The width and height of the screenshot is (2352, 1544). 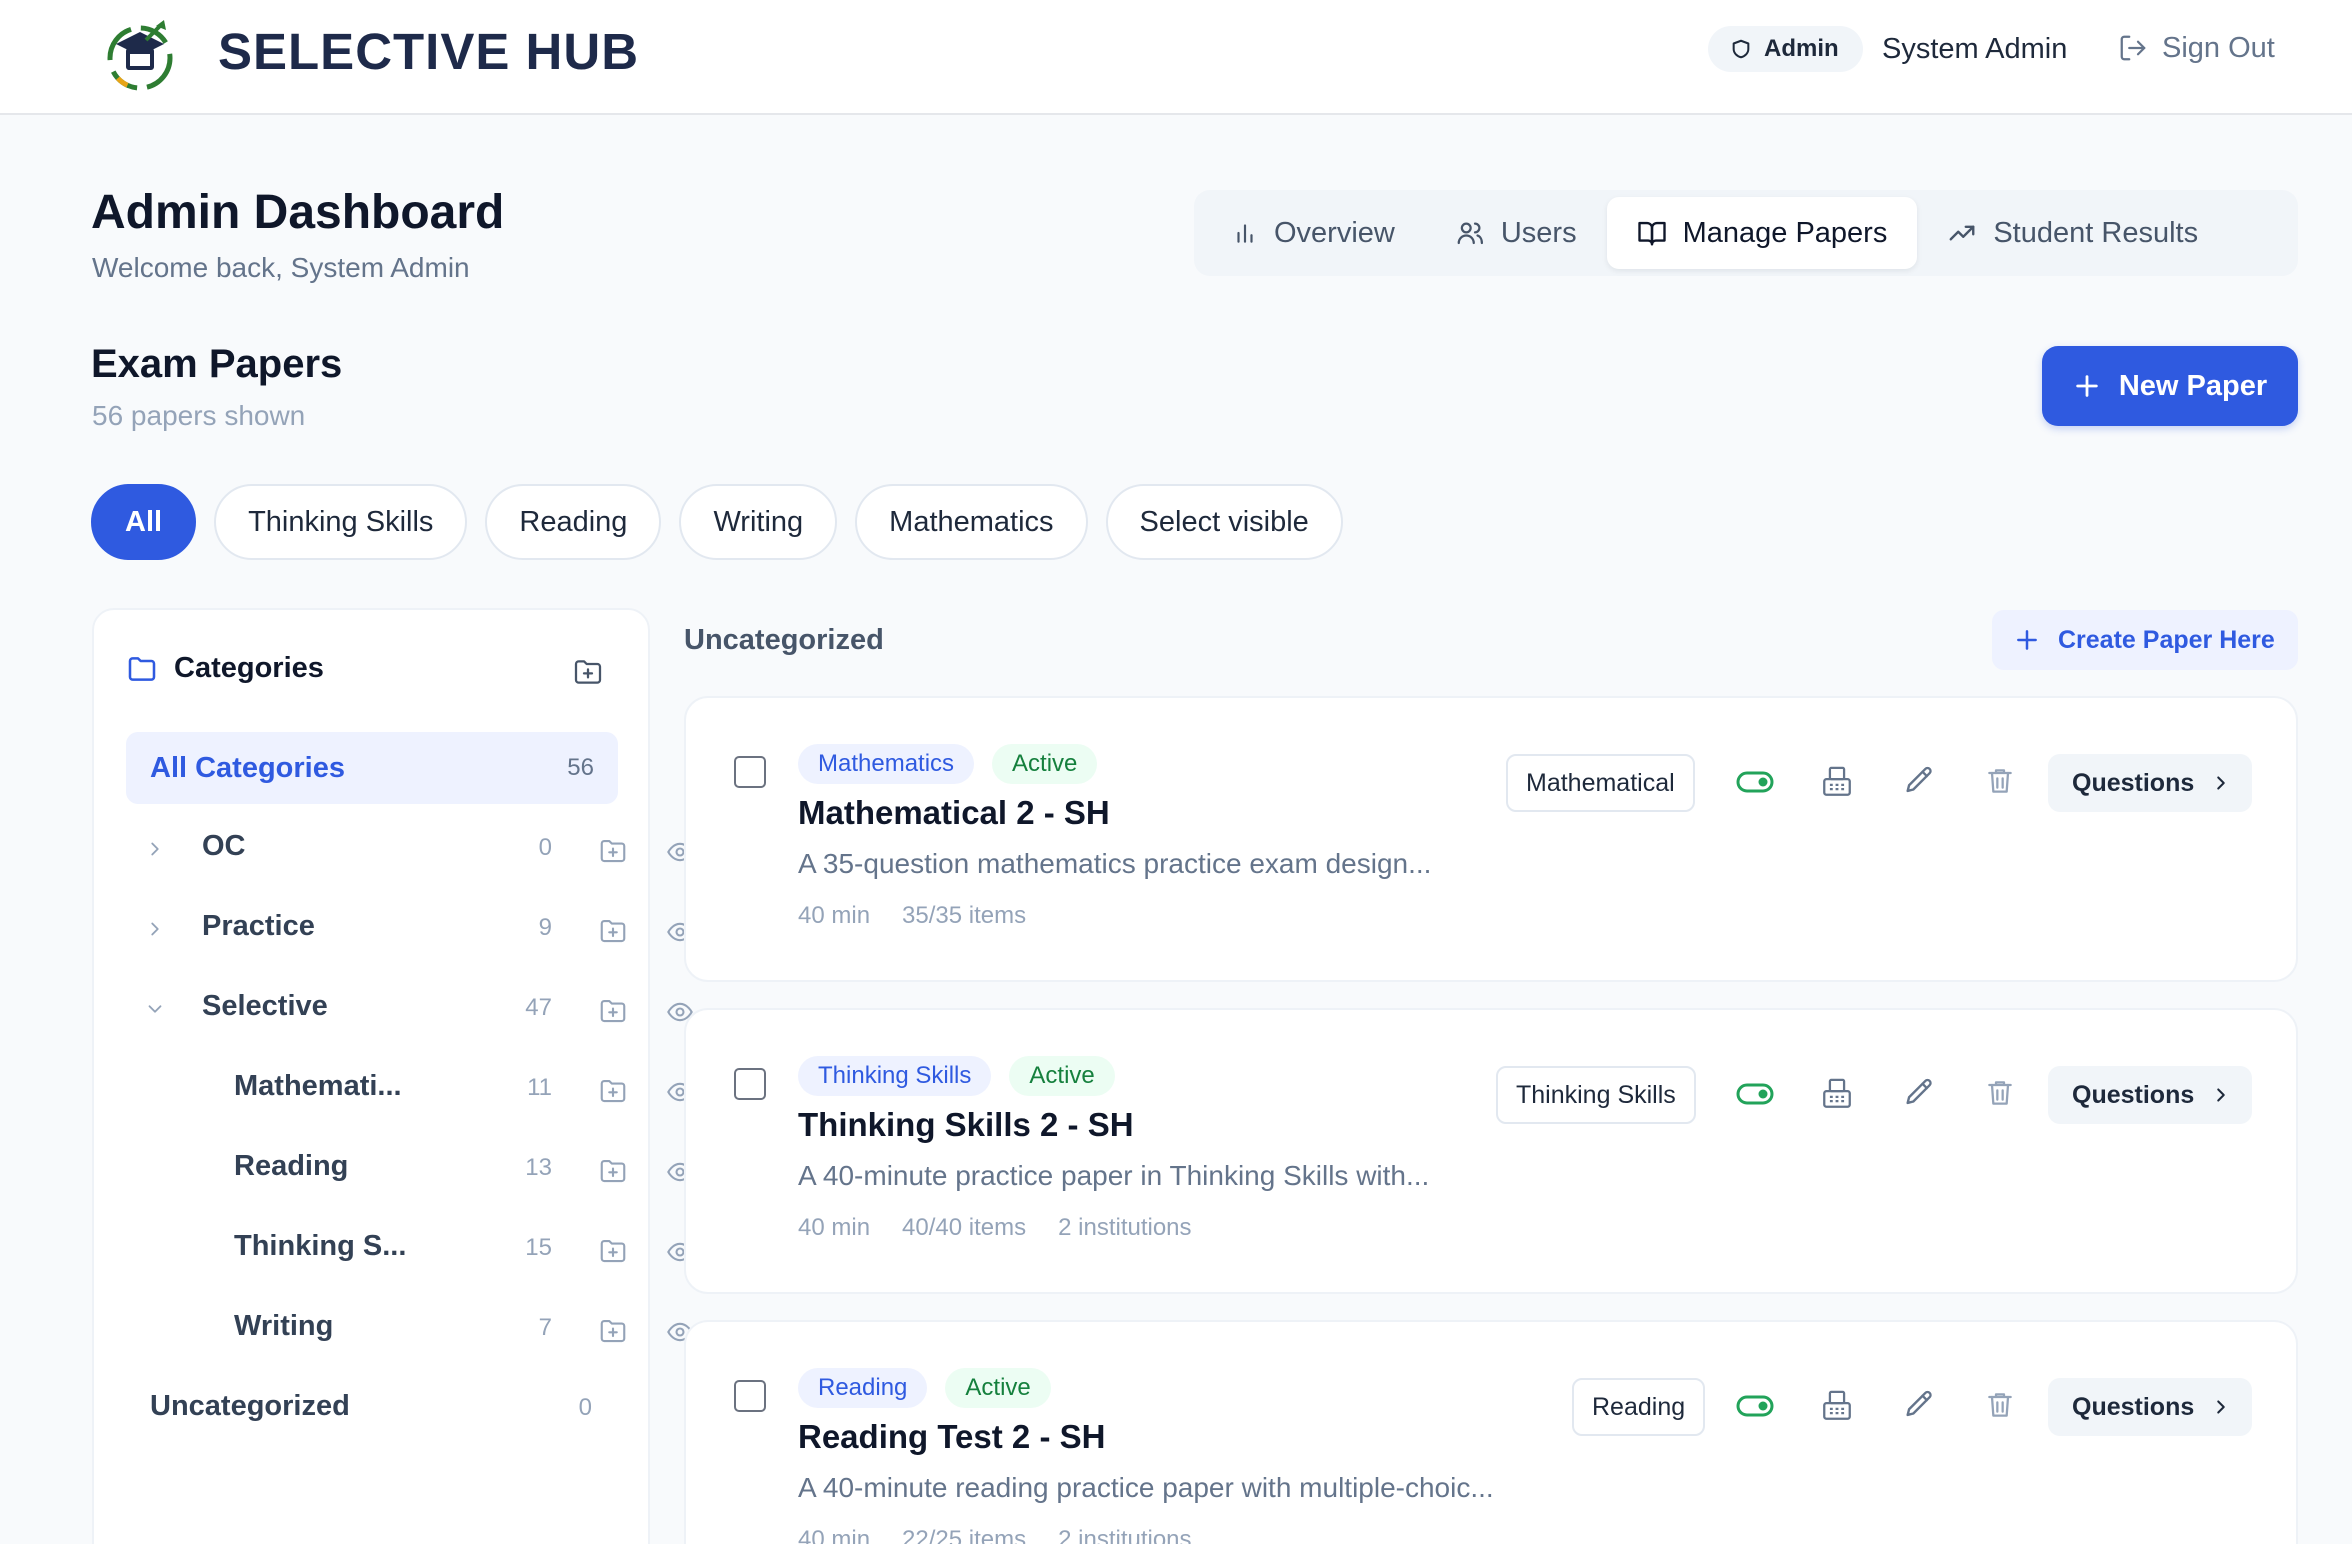 What do you see at coordinates (144, 522) in the screenshot?
I see `filter-chip-all: All` at bounding box center [144, 522].